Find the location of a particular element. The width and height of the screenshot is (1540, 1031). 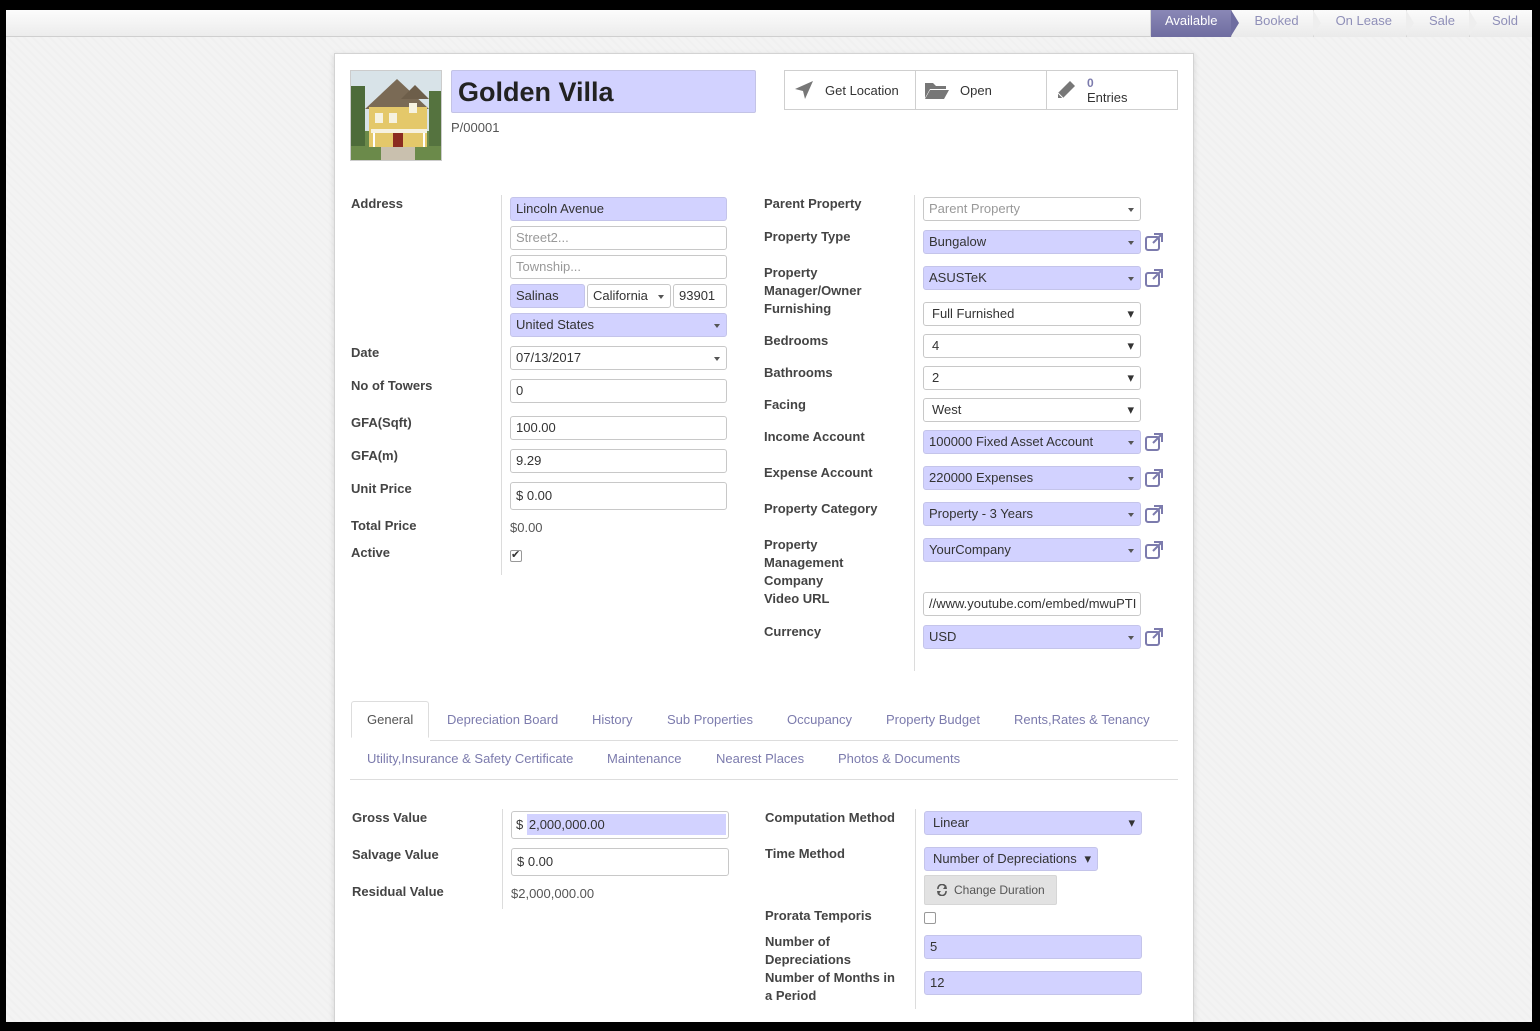

property-image is located at coordinates (396, 115).